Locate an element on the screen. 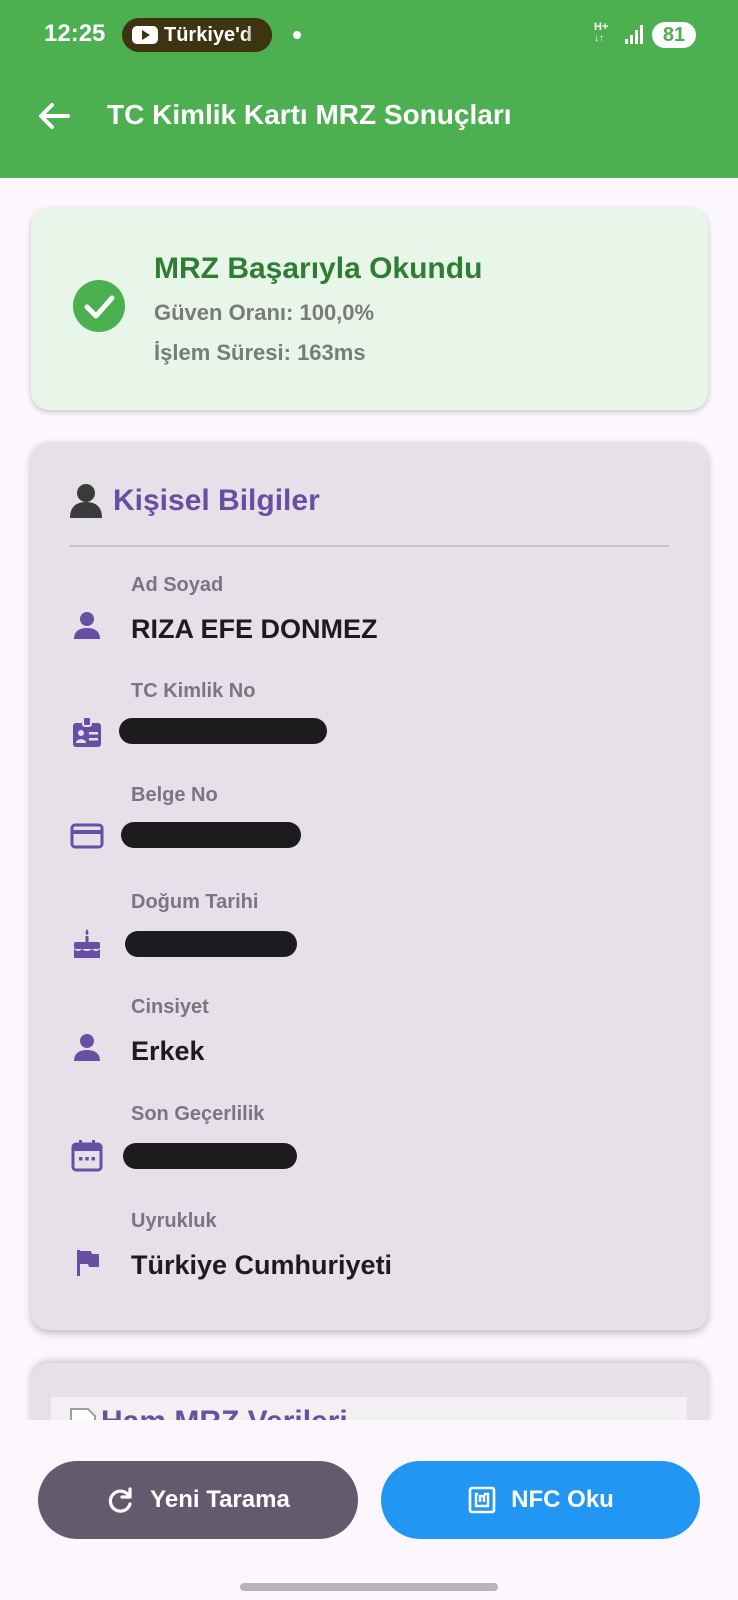 The width and height of the screenshot is (738, 1600). nfc-read-button: NFC Oku is located at coordinates (540, 1500).